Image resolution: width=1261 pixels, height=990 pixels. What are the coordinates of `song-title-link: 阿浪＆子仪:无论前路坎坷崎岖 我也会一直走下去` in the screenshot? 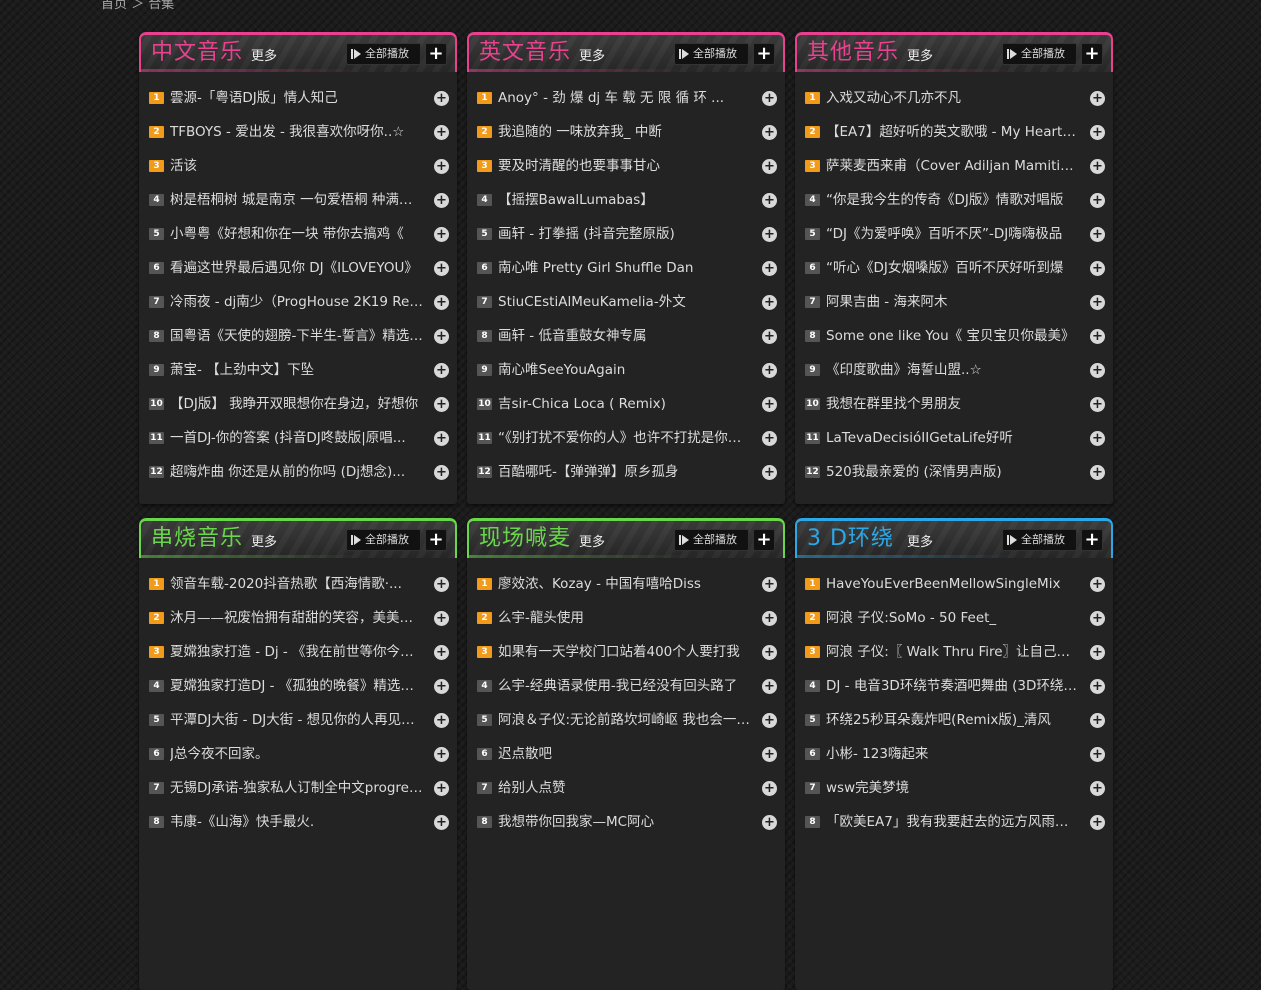 It's located at (624, 720).